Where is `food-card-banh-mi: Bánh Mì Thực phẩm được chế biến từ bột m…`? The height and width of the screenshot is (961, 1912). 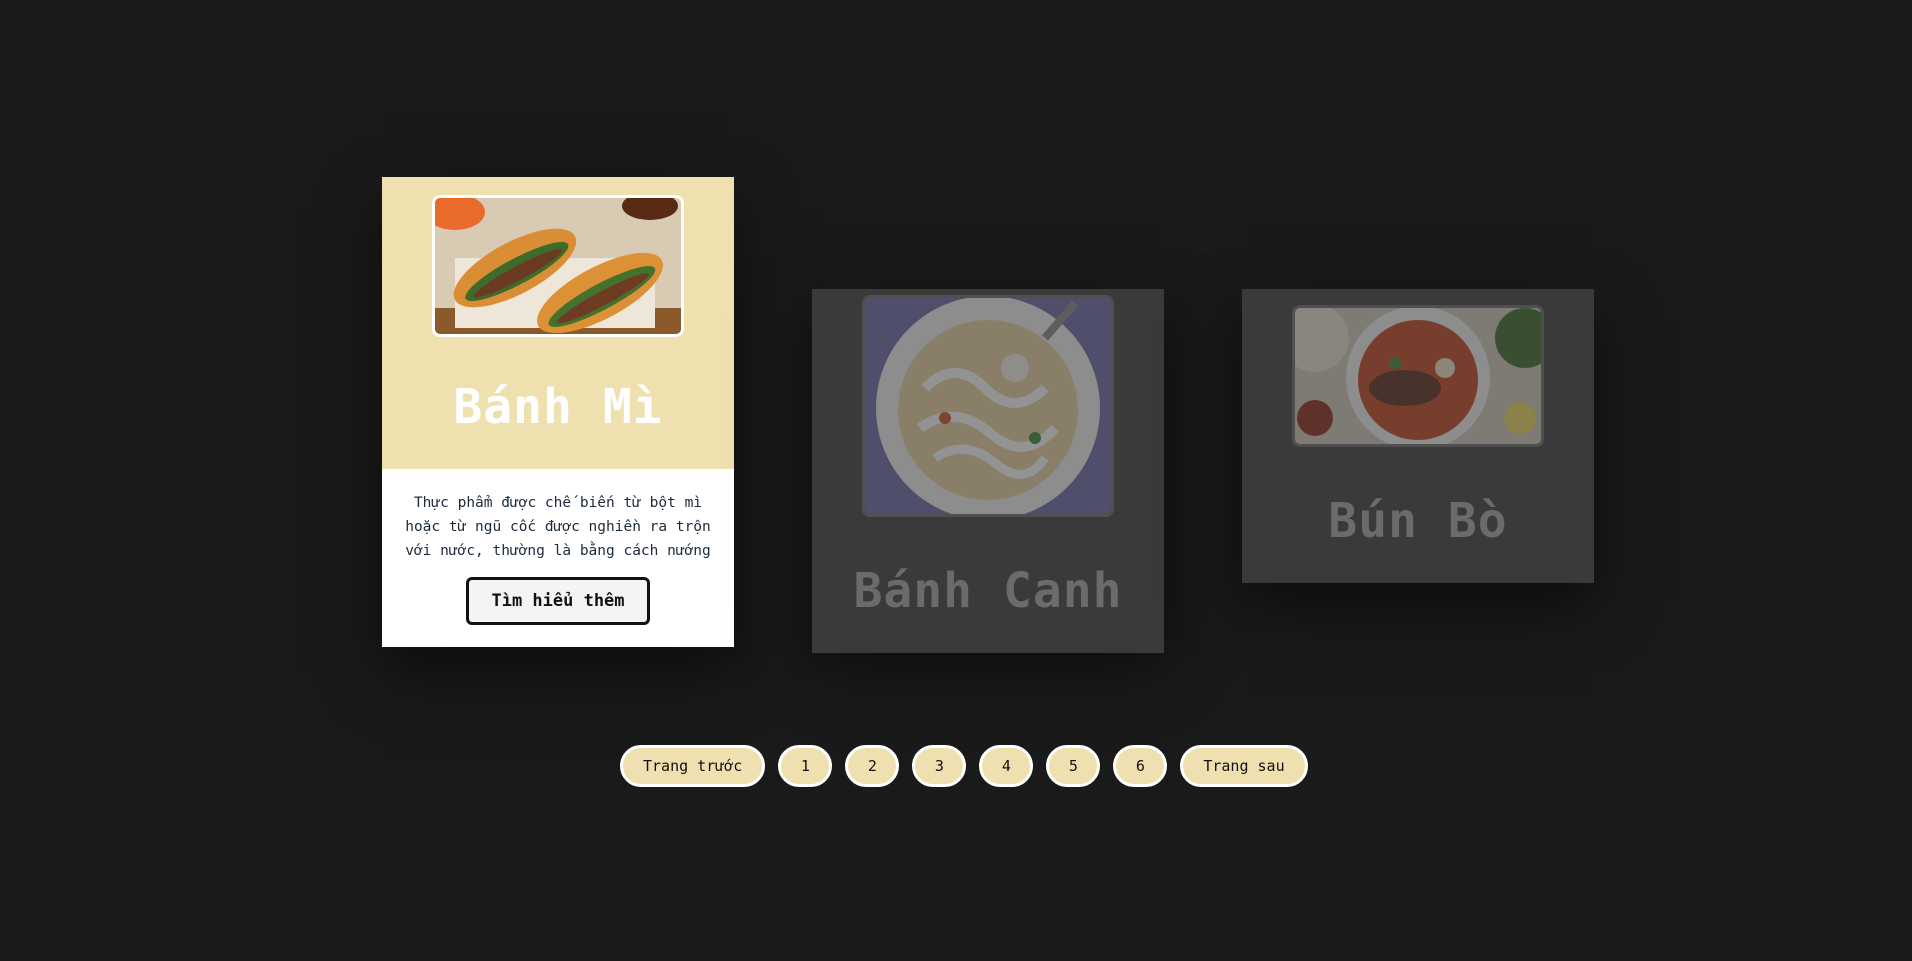
food-card-banh-mi: Bánh Mì Thực phẩm được chế biến từ bột m… is located at coordinates (558, 412).